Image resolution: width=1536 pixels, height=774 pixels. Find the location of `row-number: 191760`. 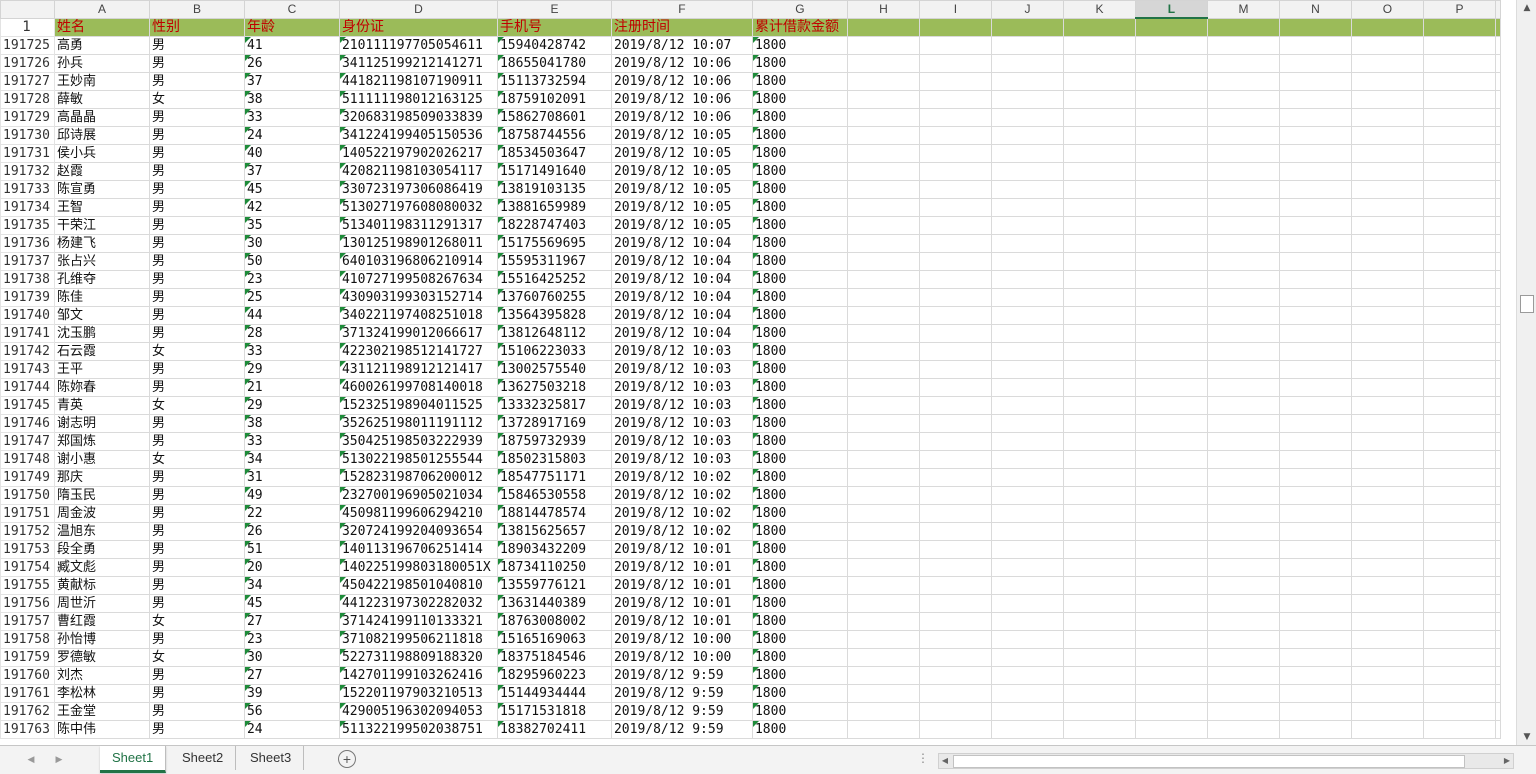

row-number: 191760 is located at coordinates (27, 675).